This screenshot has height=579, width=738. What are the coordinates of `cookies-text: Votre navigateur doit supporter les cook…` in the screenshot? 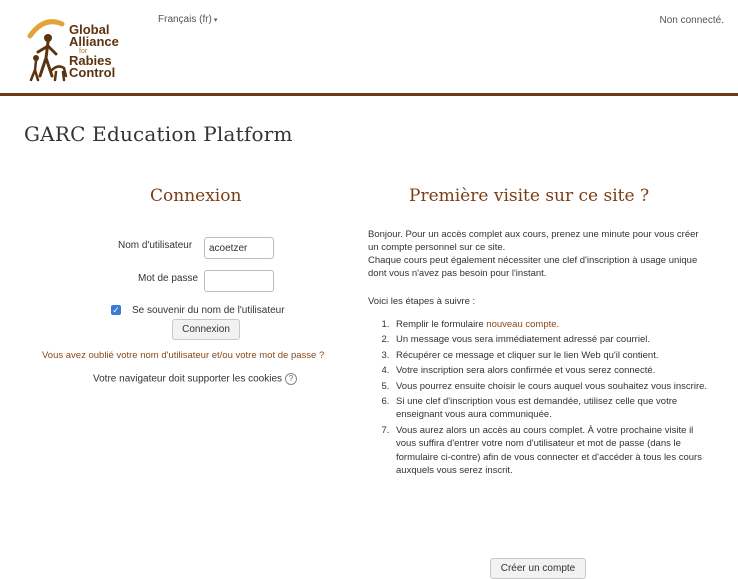 It's located at (187, 379).